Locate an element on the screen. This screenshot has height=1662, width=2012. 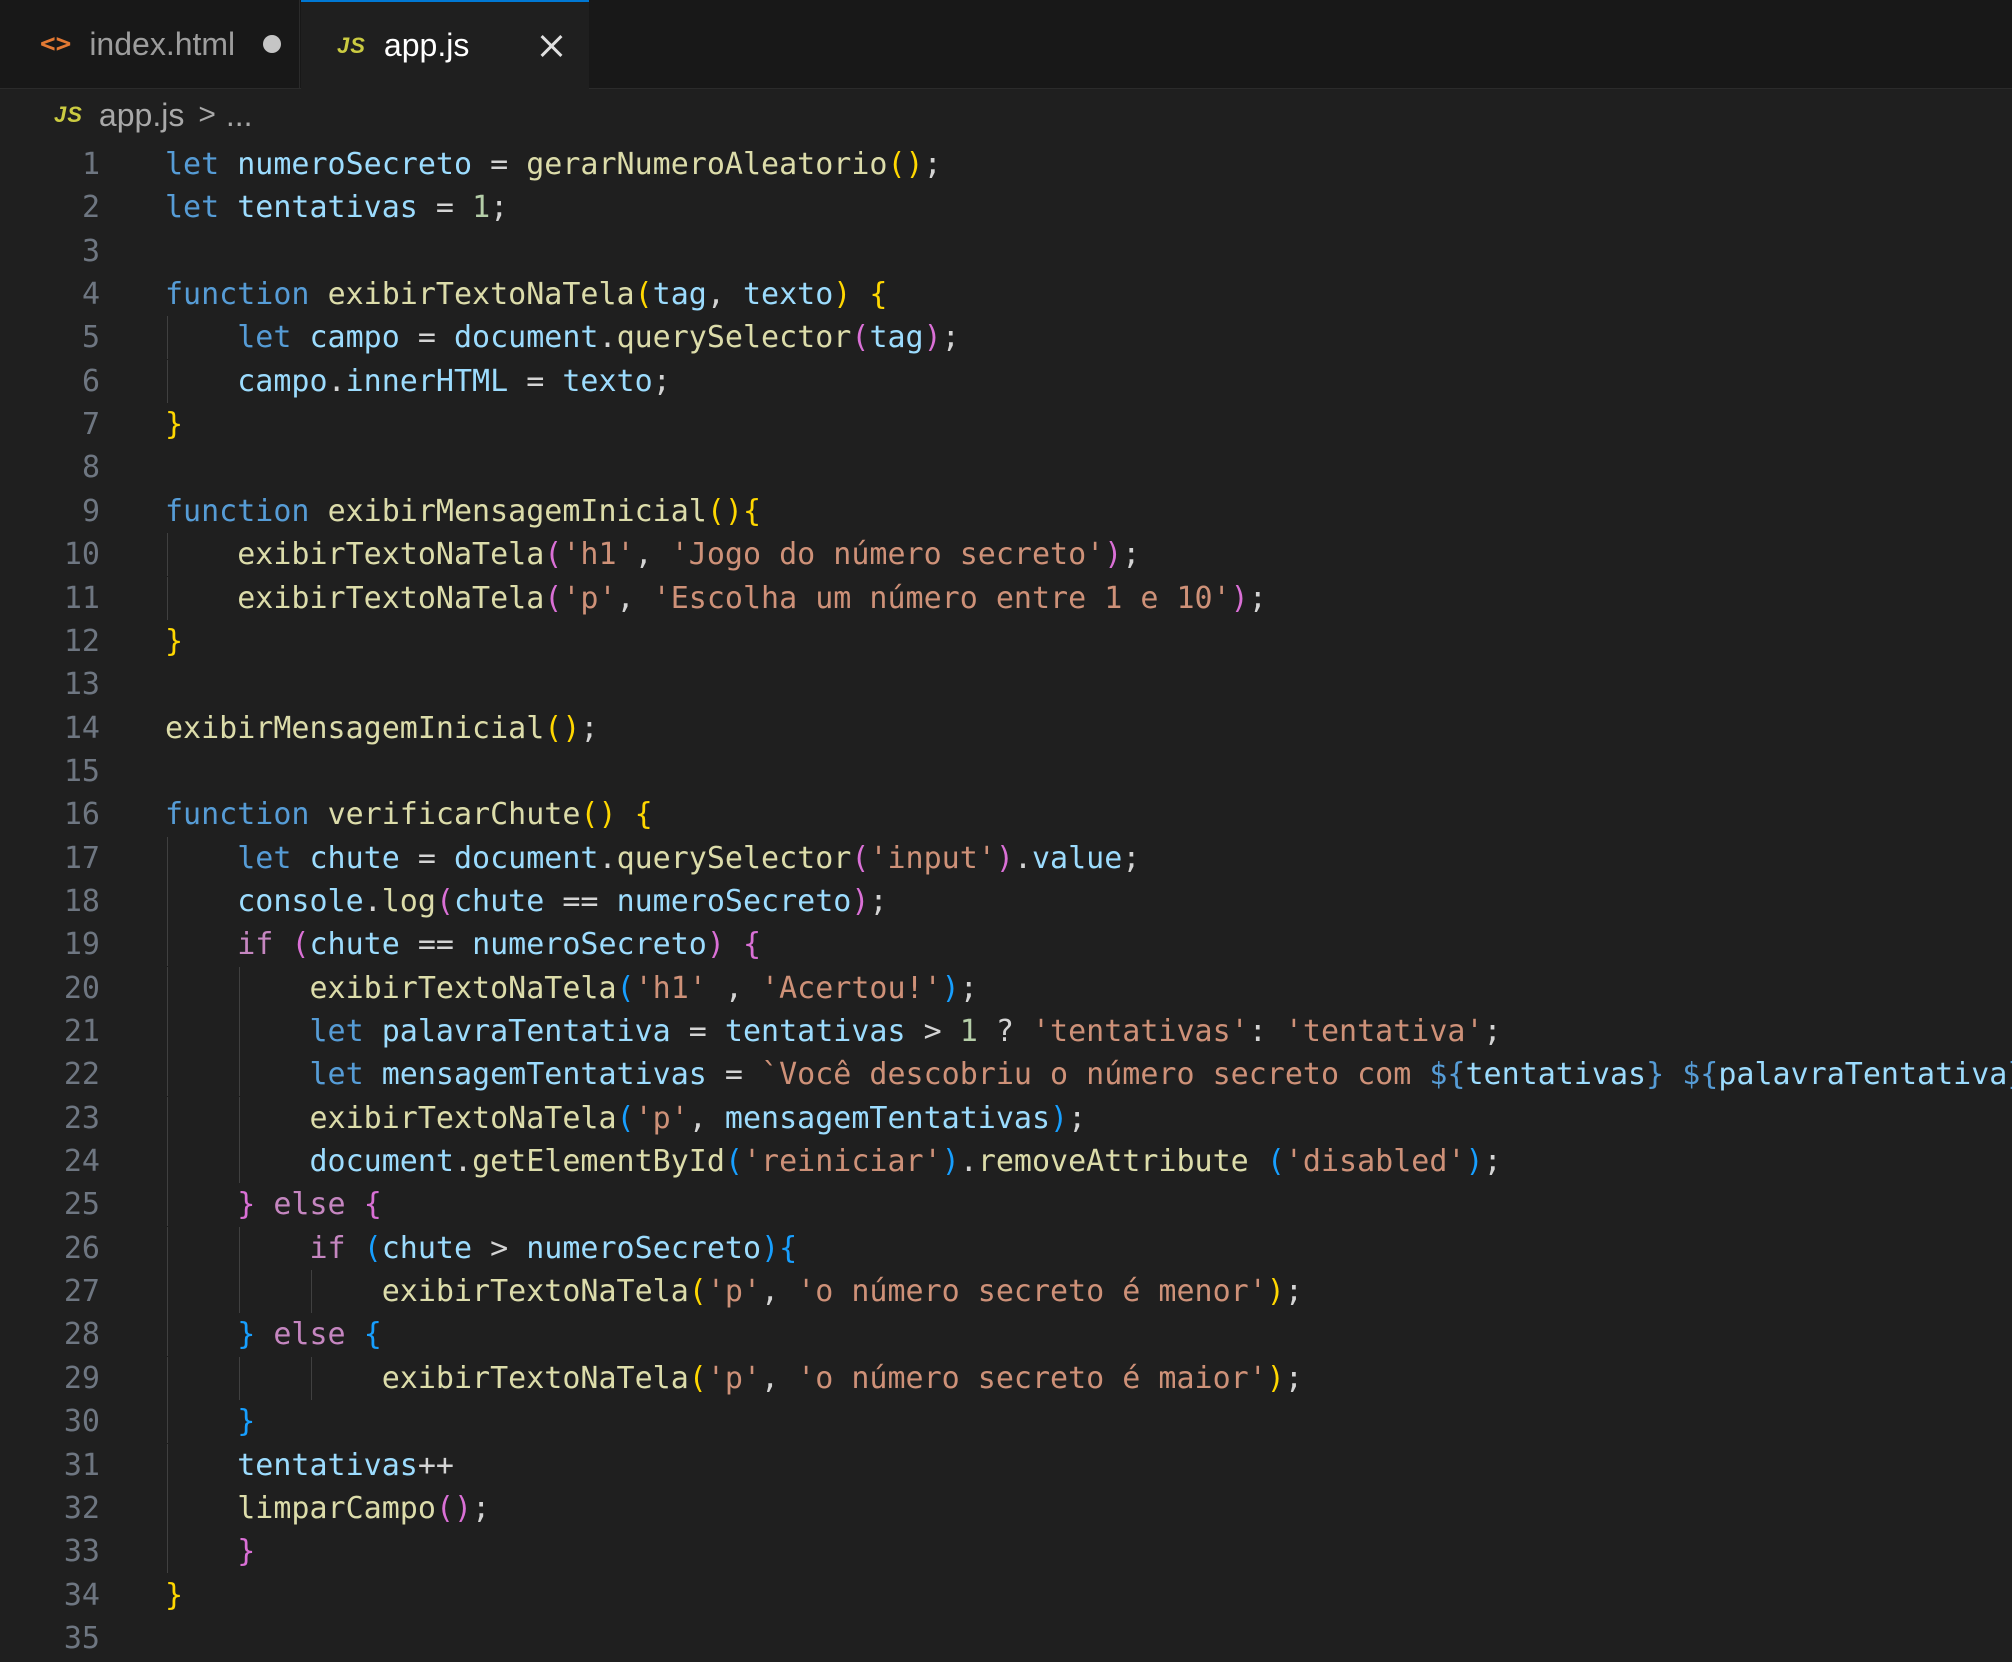
code-line: 2 let tentativas = 1; is located at coordinates (1006, 207).